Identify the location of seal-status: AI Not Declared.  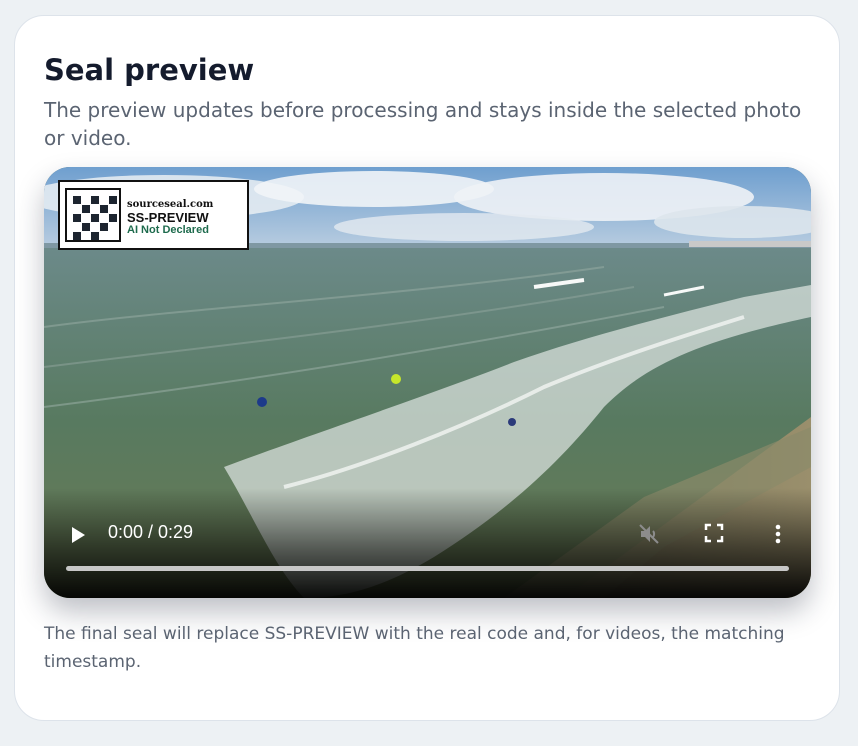
(168, 230).